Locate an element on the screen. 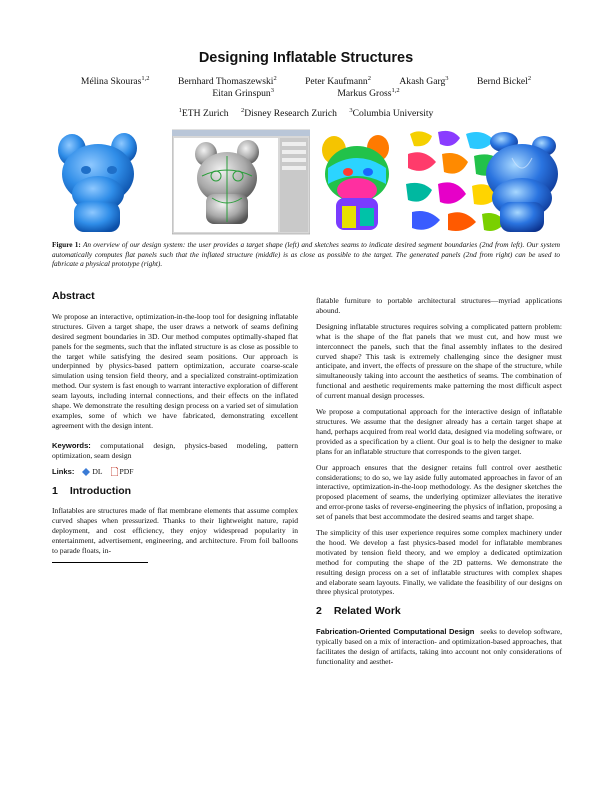  dl-link: DL is located at coordinates (92, 472).